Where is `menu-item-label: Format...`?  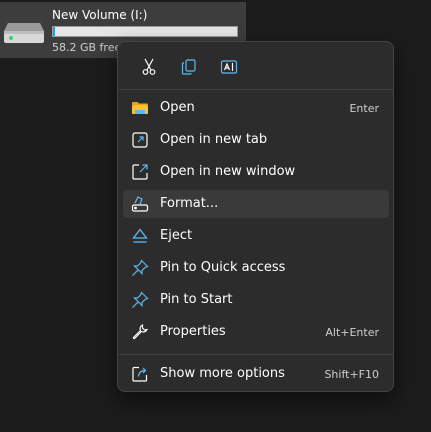
menu-item-label: Format... is located at coordinates (189, 203).